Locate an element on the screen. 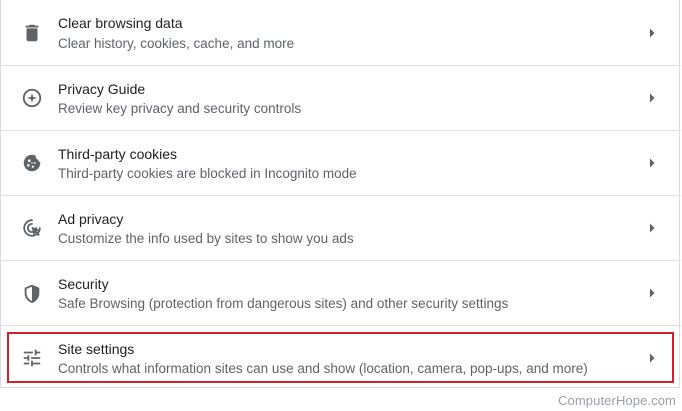 The width and height of the screenshot is (682, 411). site-settings-title: Site settings is located at coordinates (96, 349).